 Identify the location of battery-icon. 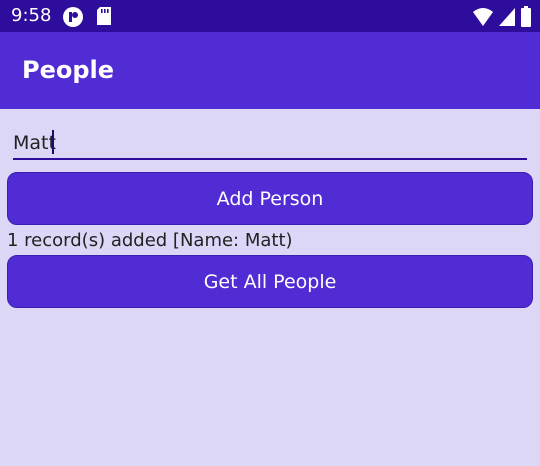
(526, 19).